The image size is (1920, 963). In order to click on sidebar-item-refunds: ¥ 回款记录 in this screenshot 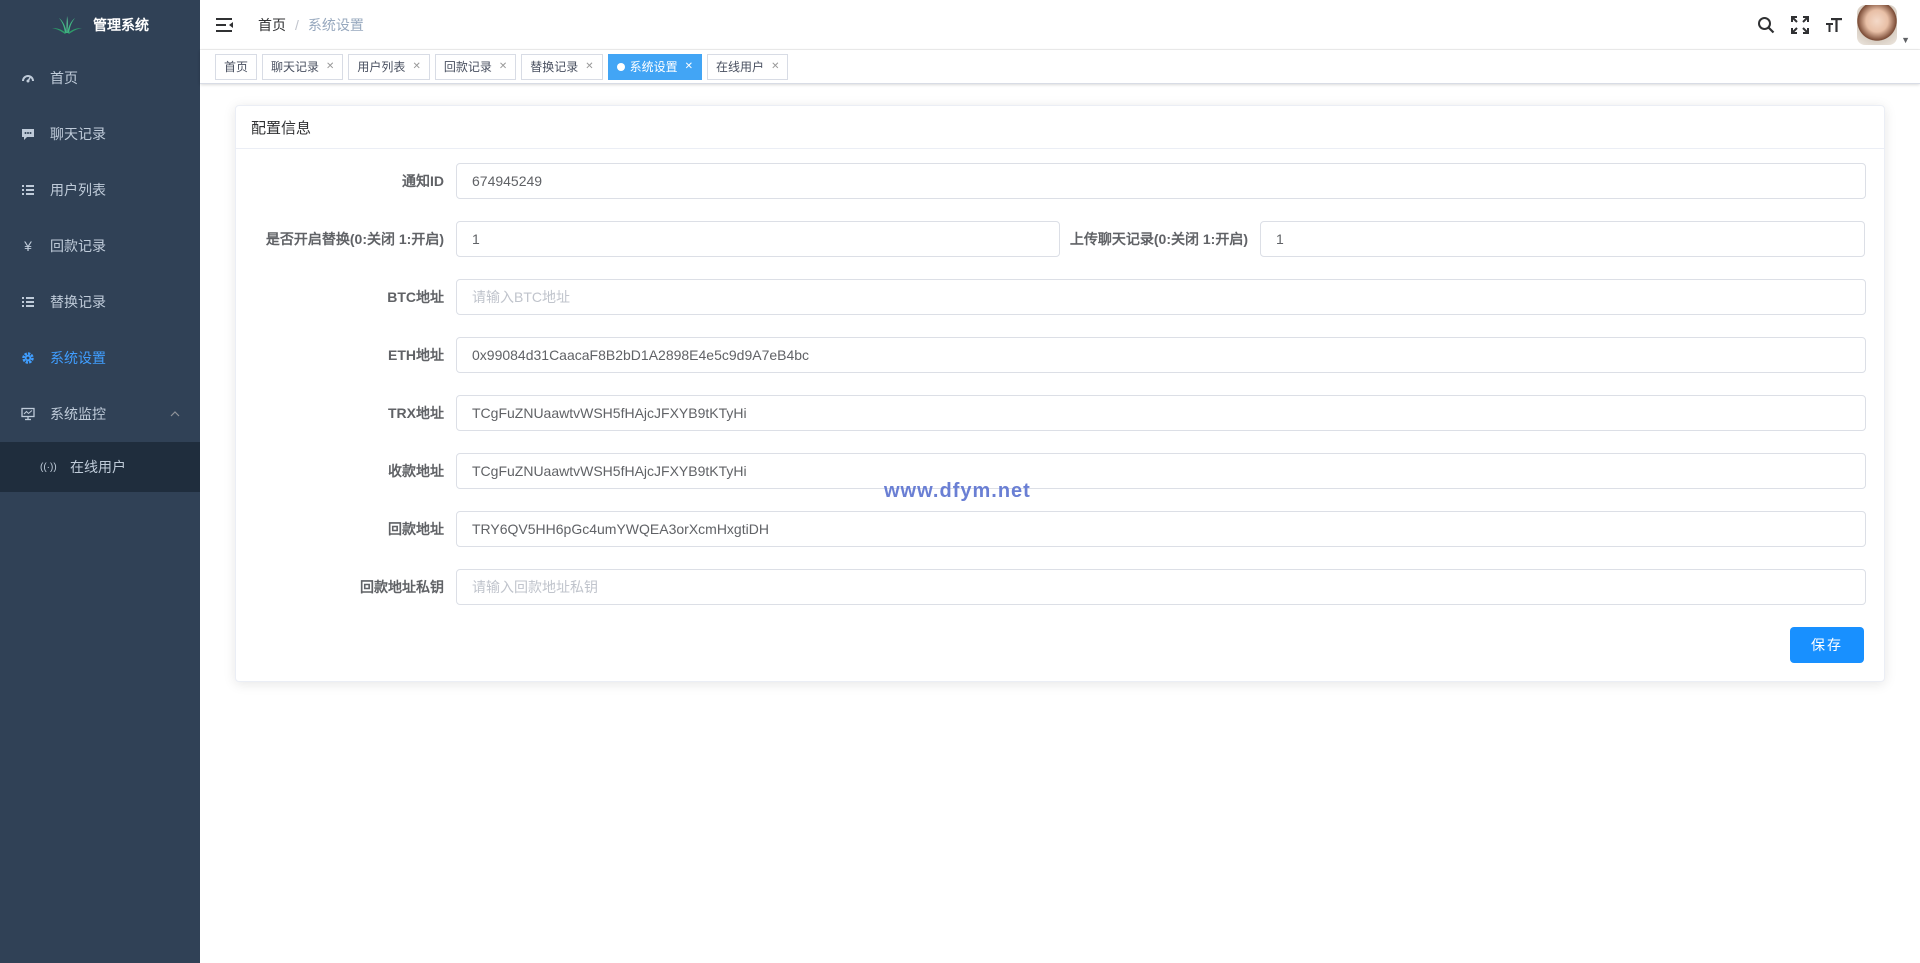, I will do `click(100, 246)`.